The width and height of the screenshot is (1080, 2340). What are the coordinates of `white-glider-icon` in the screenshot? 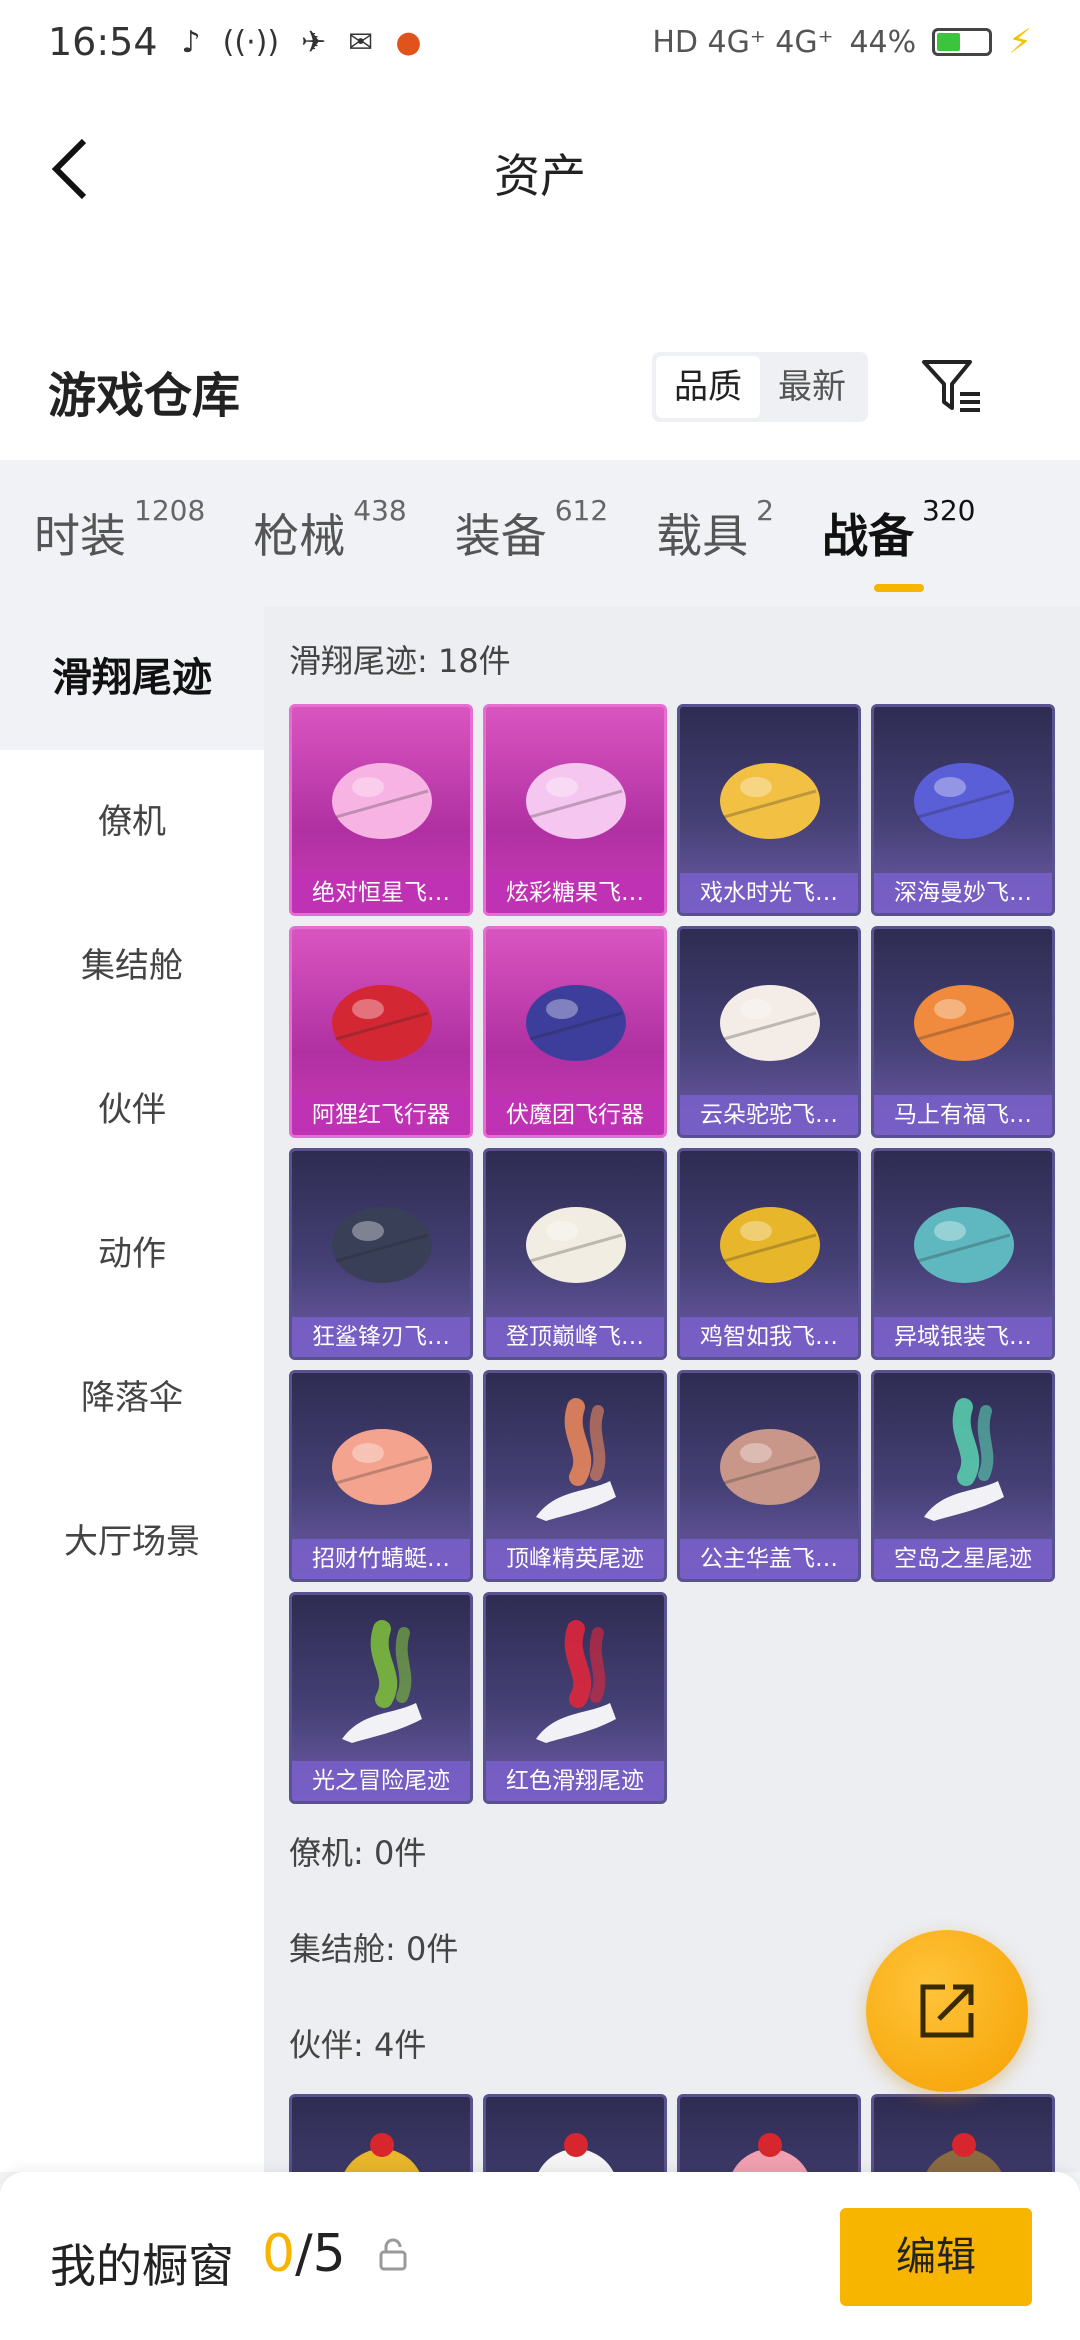 It's located at (576, 1245).